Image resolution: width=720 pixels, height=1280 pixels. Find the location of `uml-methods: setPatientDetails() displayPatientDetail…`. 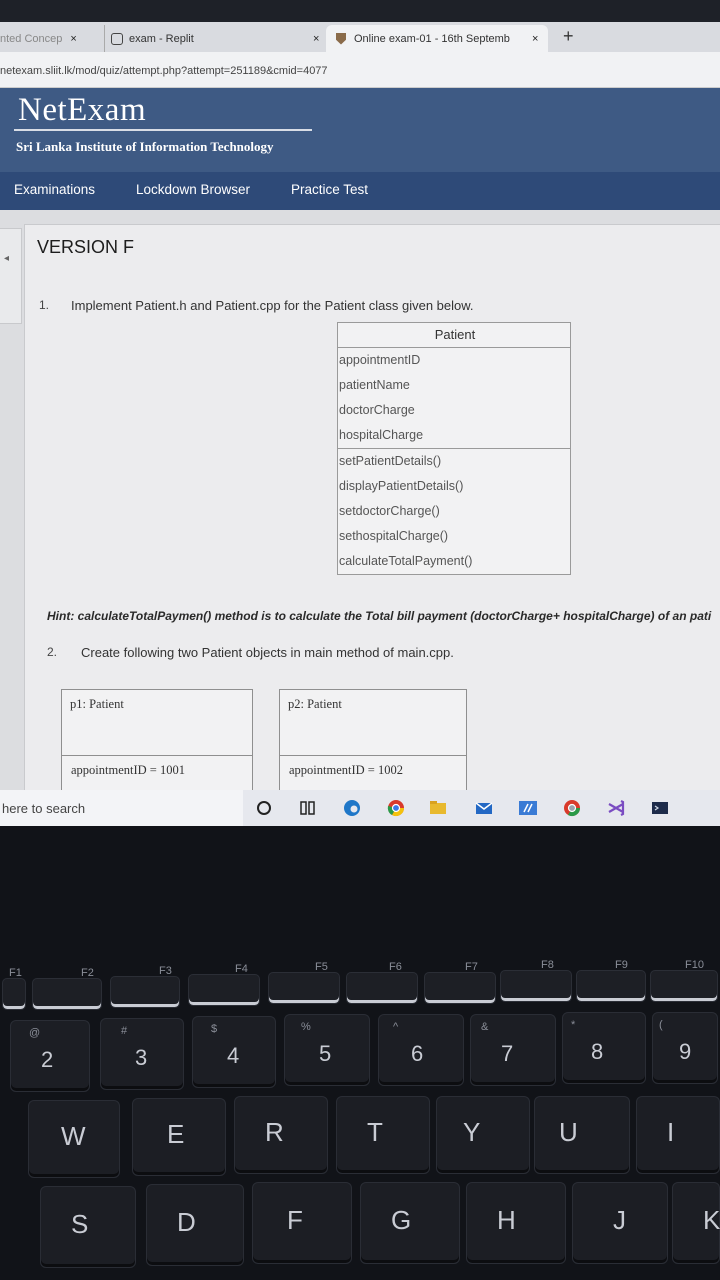

uml-methods: setPatientDetails() displayPatientDetail… is located at coordinates (454, 511).